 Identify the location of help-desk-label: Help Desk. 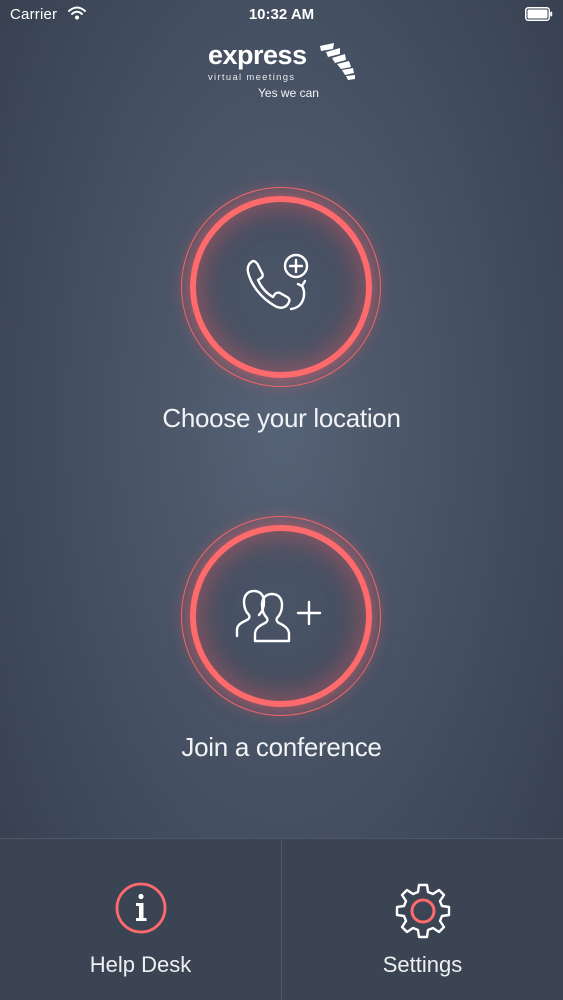
(140, 964).